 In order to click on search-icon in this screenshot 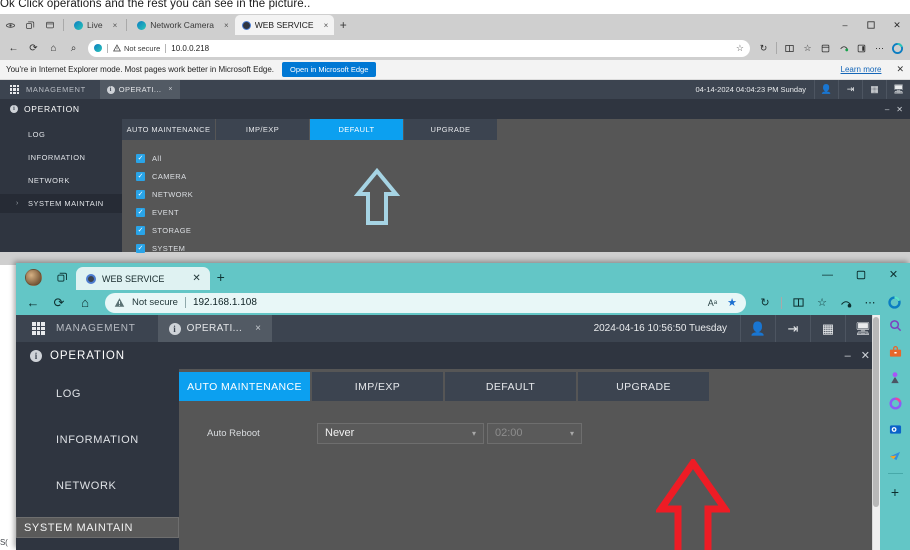, I will do `click(895, 325)`.